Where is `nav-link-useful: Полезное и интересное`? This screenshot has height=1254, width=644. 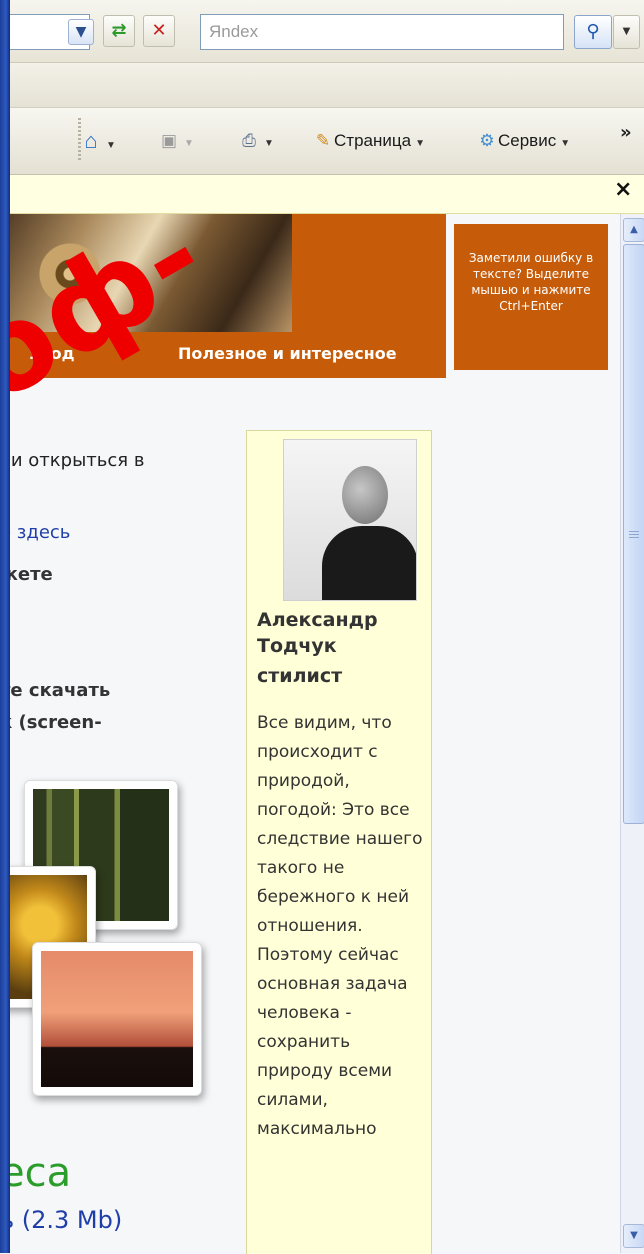 nav-link-useful: Полезное и интересное is located at coordinates (287, 353).